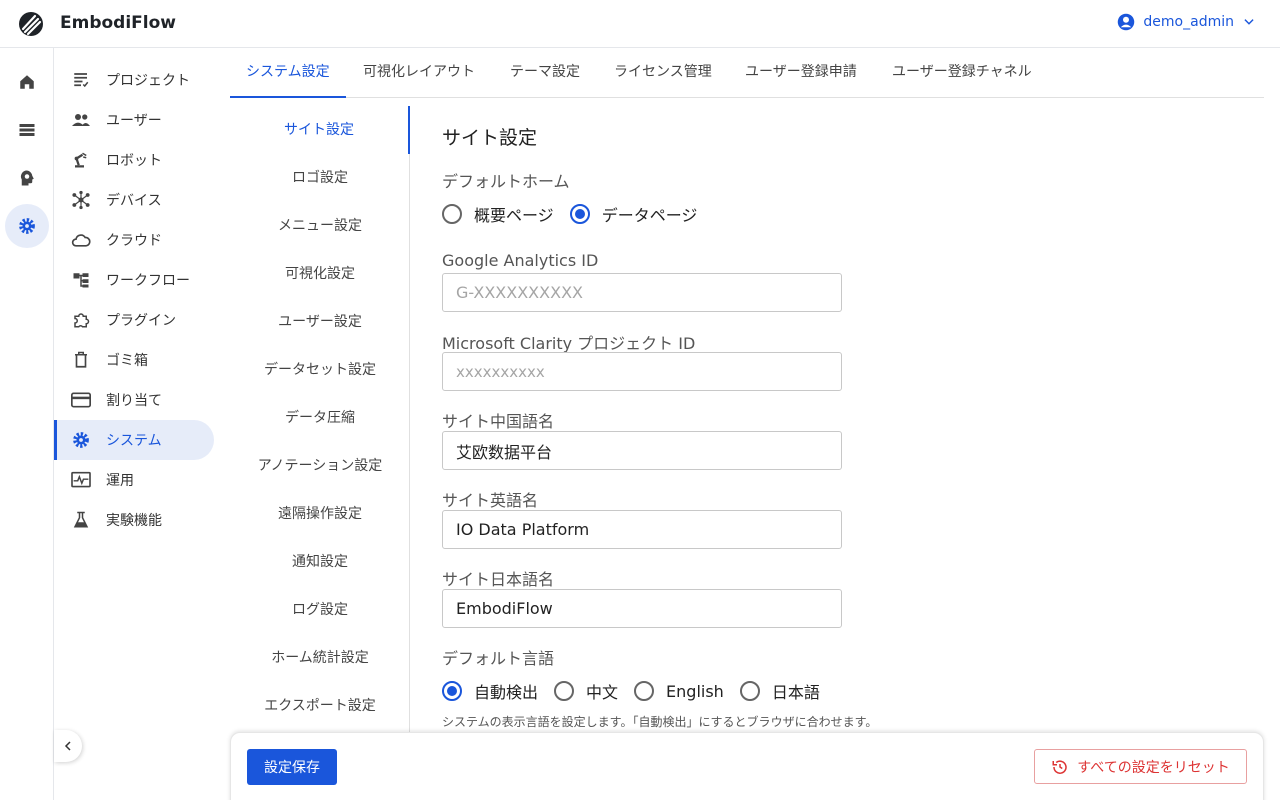 Image resolution: width=1280 pixels, height=800 pixels. I want to click on radio-auto-detect: 自動検出, so click(490, 691).